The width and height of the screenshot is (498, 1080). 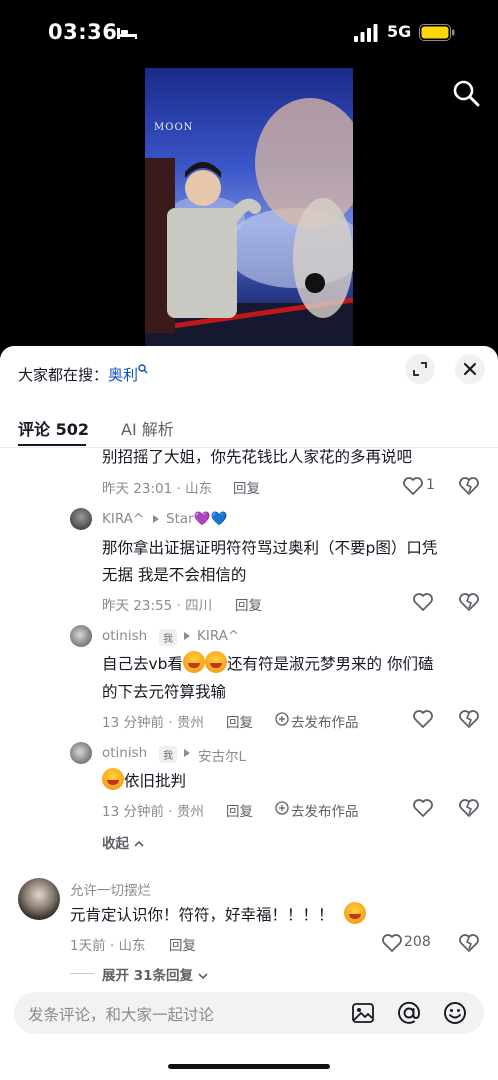 What do you see at coordinates (143, 664) in the screenshot?
I see `comment-text-part: 自己去vb看` at bounding box center [143, 664].